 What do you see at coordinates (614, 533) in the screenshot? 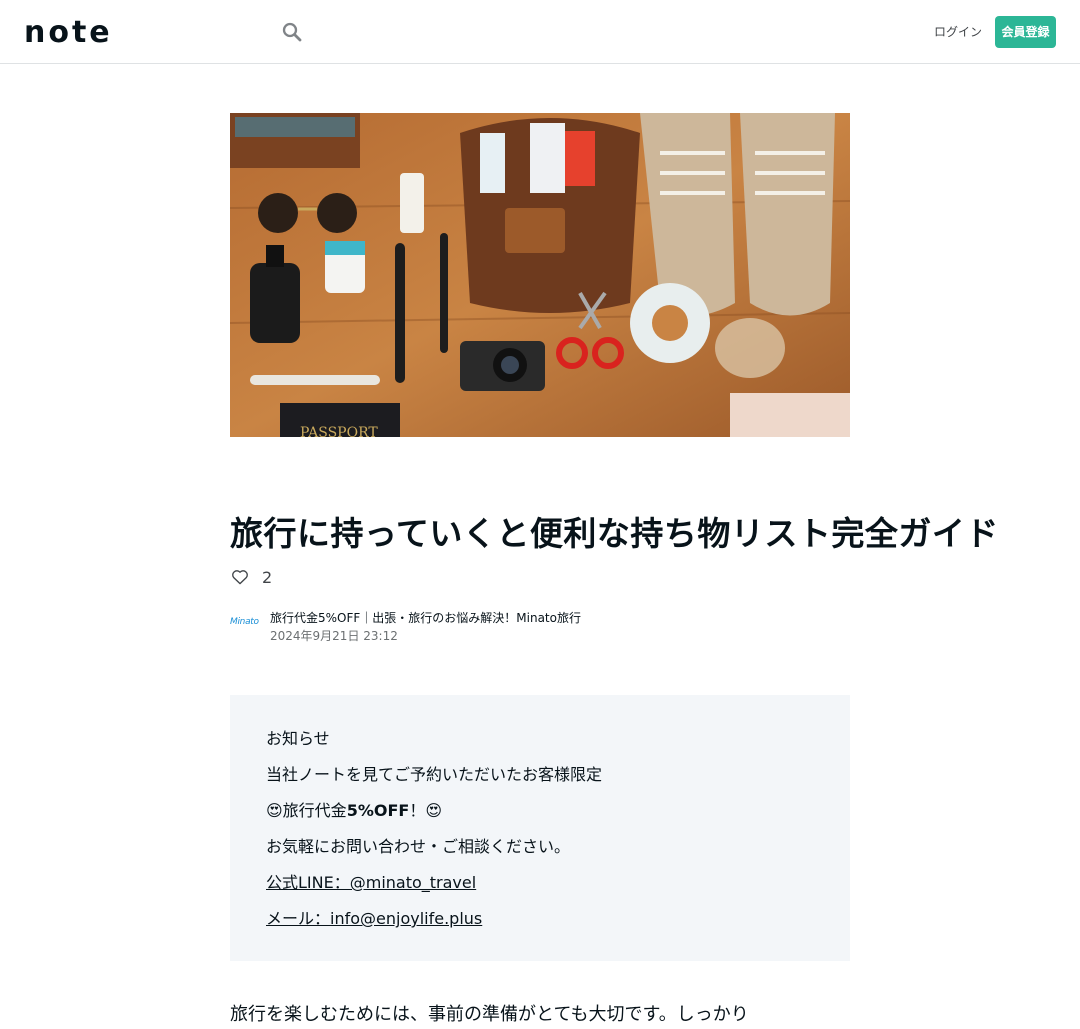
I see `article-title: 旅行に持っていくと便利な持ち物リスト完全ガイド` at bounding box center [614, 533].